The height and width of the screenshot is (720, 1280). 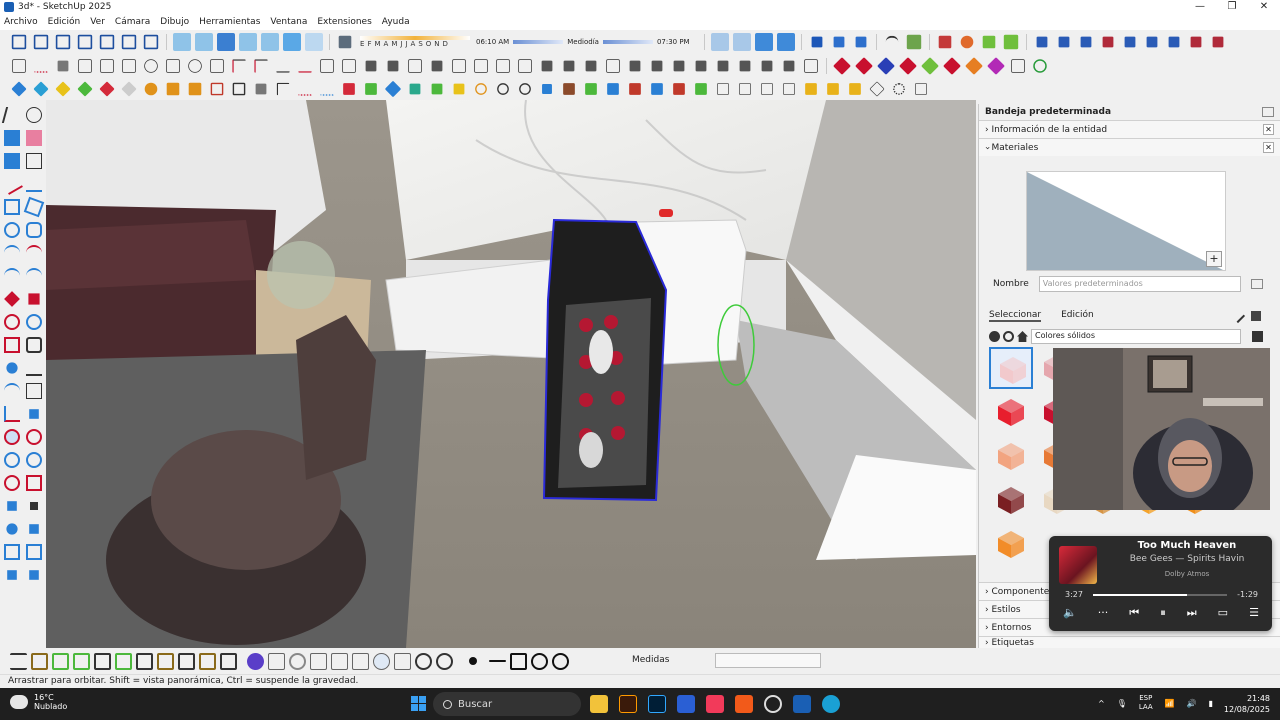 What do you see at coordinates (539, 661) in the screenshot?
I see `circle-shape-icon` at bounding box center [539, 661].